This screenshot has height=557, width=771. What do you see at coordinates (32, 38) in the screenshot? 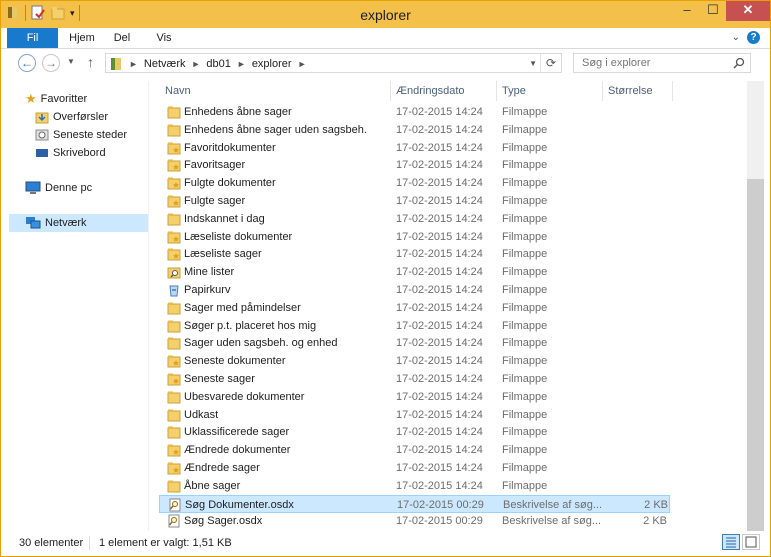
I see `tab-file: Fil` at bounding box center [32, 38].